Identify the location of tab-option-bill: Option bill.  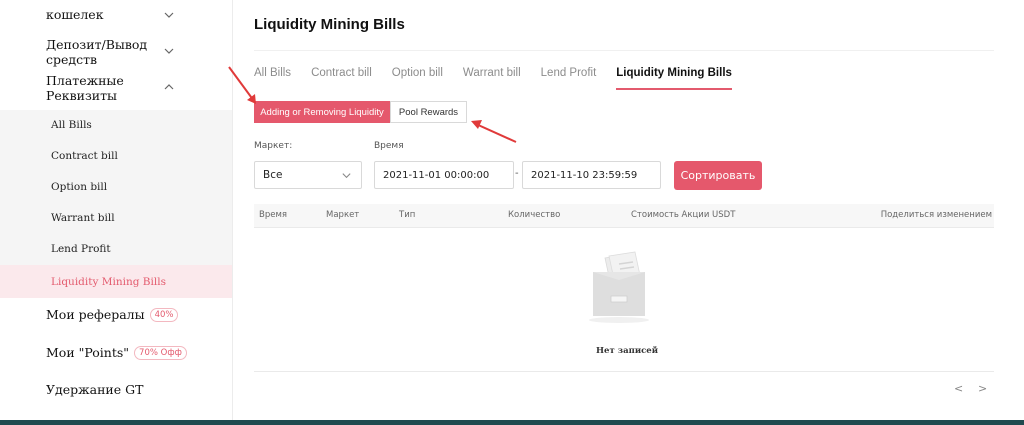
(417, 78).